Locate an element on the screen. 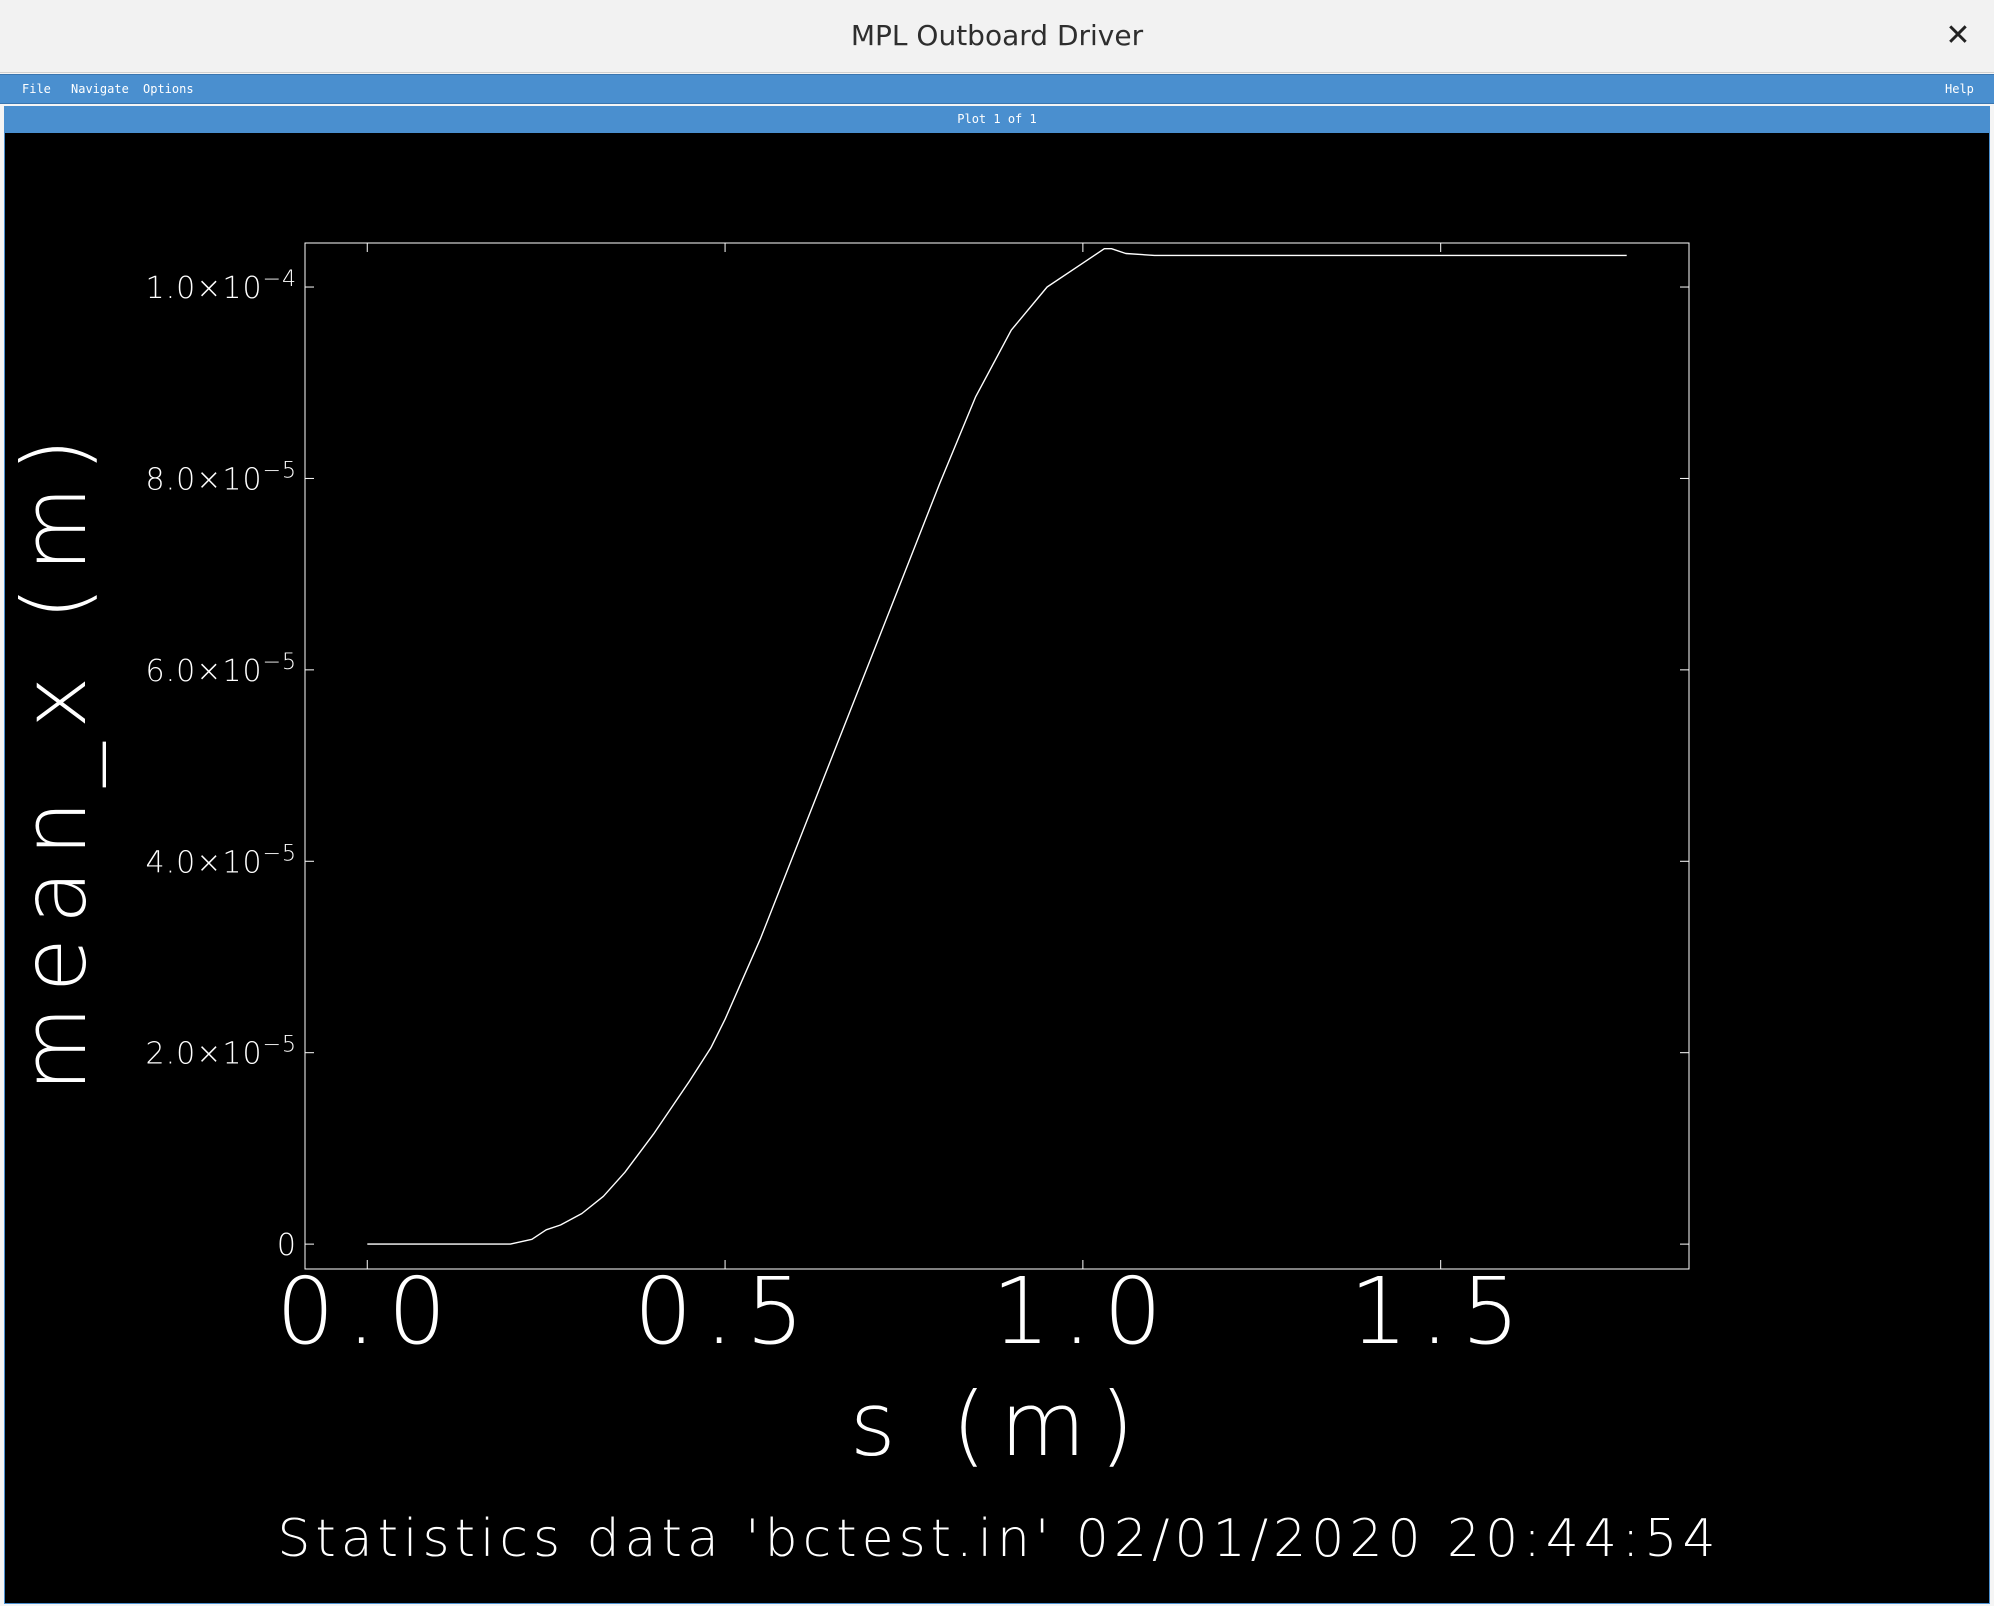 This screenshot has height=1606, width=1994. x-tick-label: 1.5 is located at coordinates (1441, 1311).